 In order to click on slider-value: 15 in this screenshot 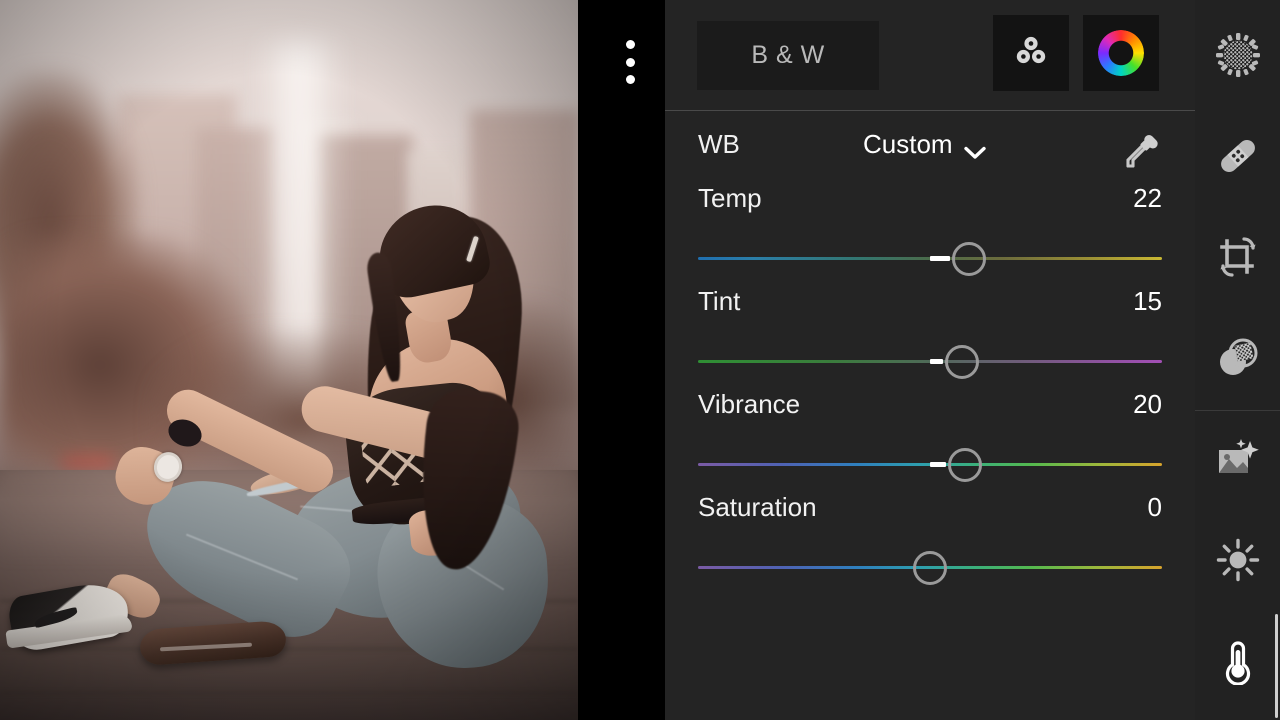, I will do `click(1147, 301)`.